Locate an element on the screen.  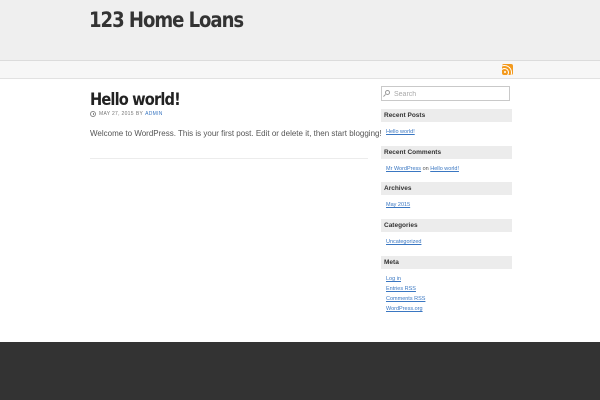
meta-link-wordpress: WordPress.org is located at coordinates (404, 309).